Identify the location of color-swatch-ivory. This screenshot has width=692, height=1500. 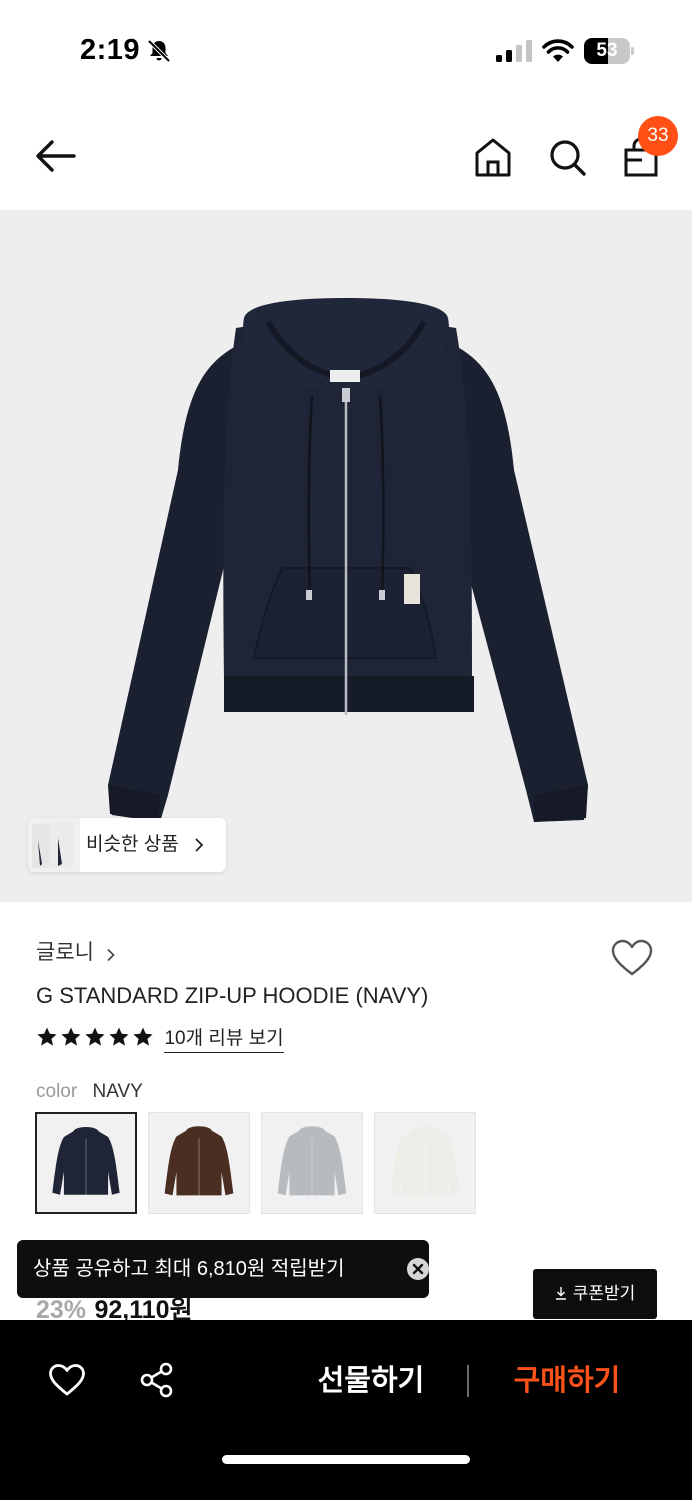
(425, 1163).